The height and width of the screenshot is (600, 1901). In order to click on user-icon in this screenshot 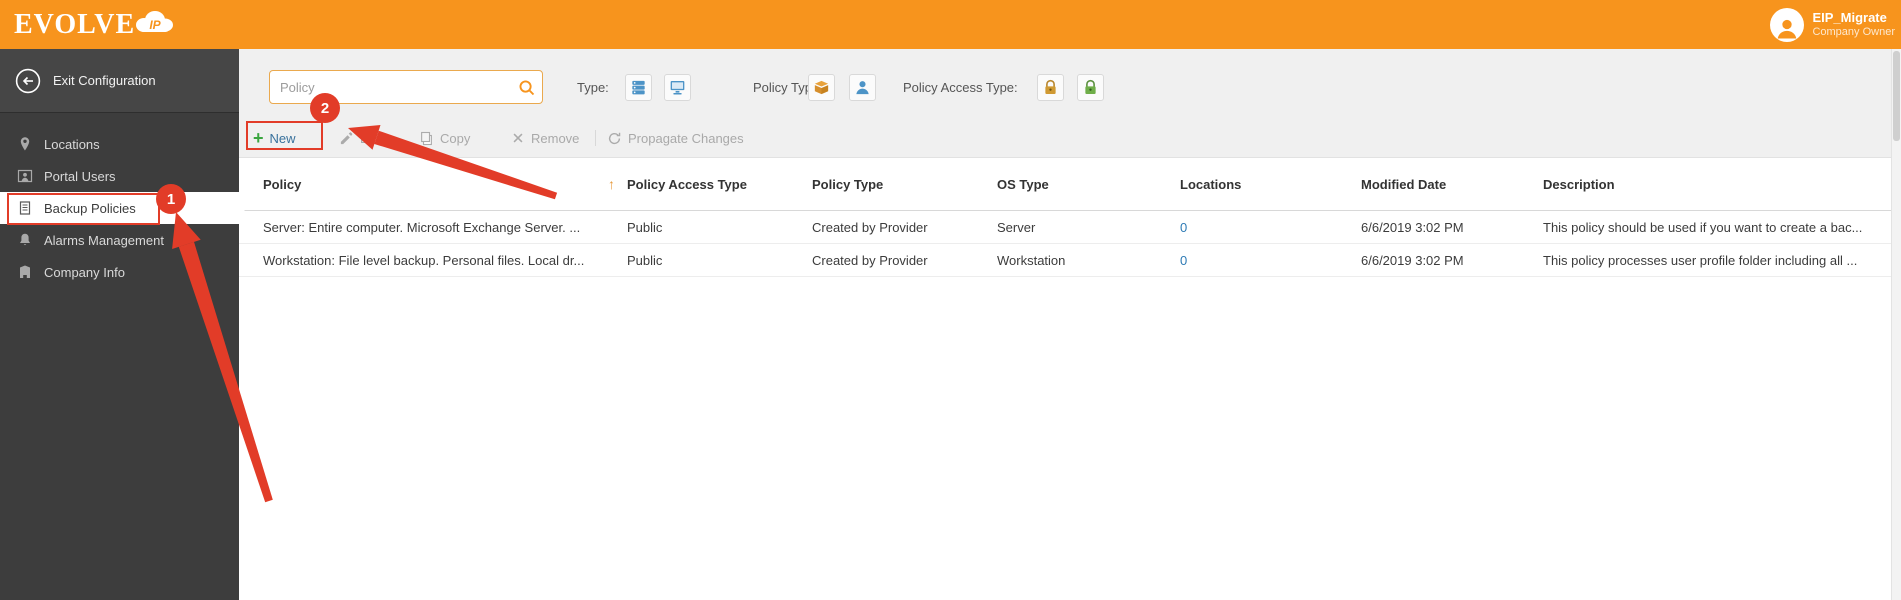, I will do `click(1787, 28)`.